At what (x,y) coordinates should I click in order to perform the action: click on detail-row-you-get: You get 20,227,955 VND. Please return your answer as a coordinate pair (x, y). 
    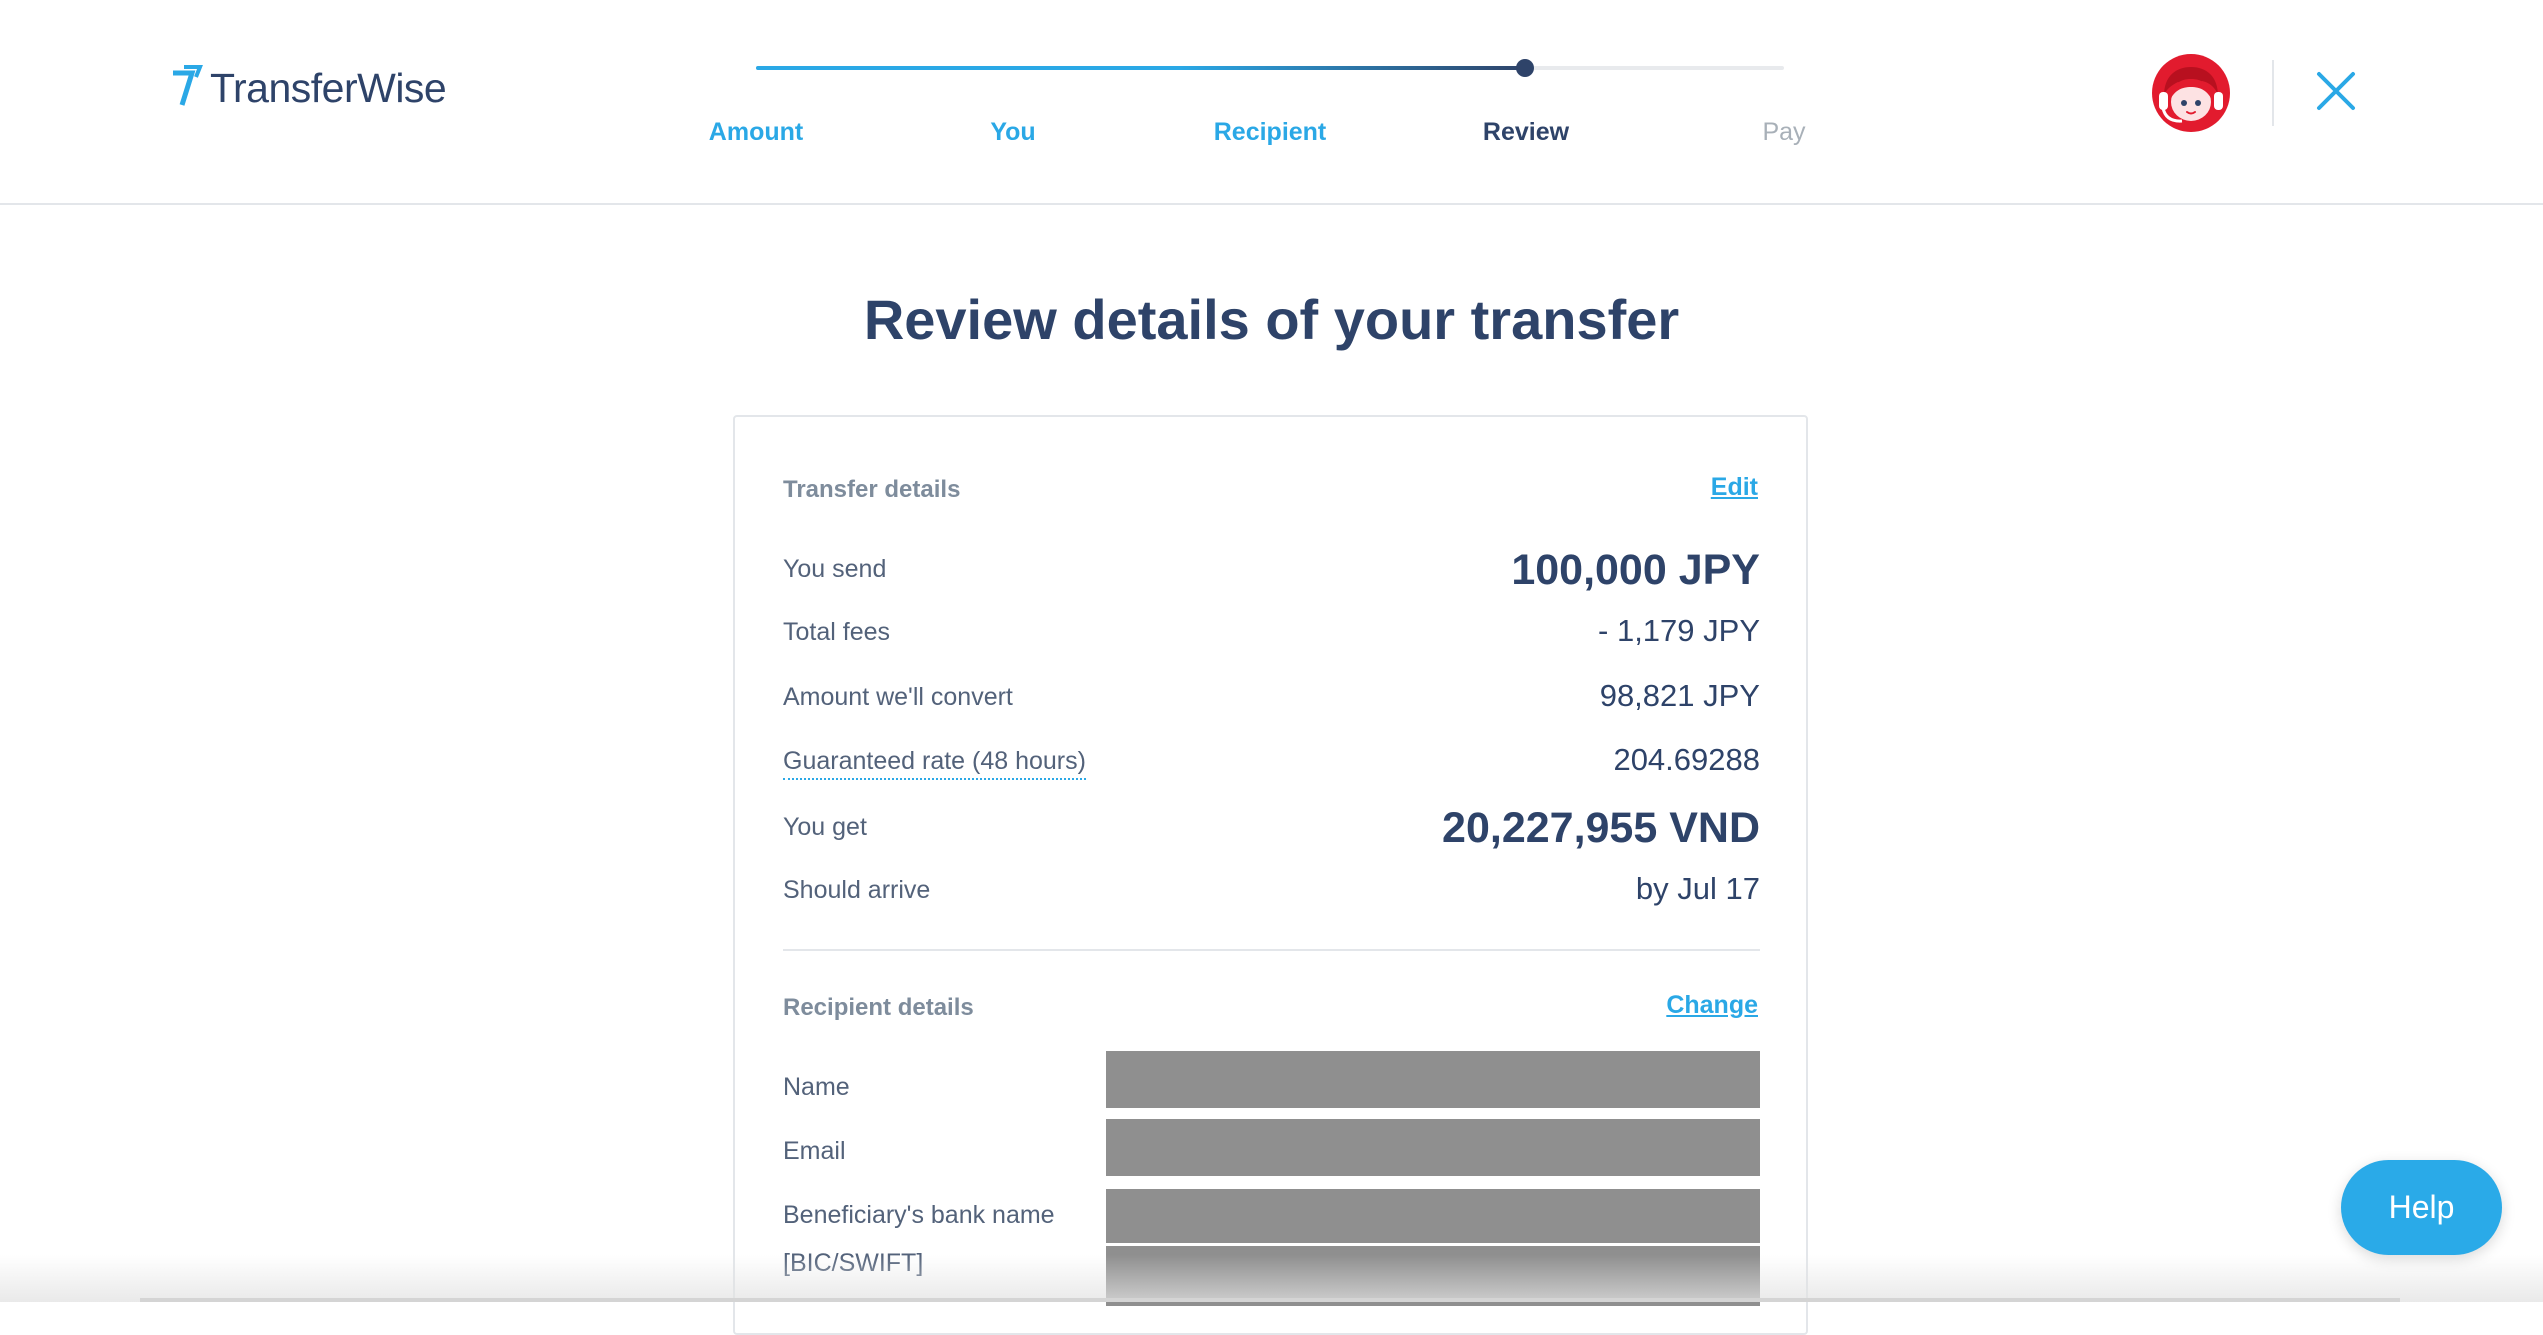
    Looking at the image, I should click on (1271, 830).